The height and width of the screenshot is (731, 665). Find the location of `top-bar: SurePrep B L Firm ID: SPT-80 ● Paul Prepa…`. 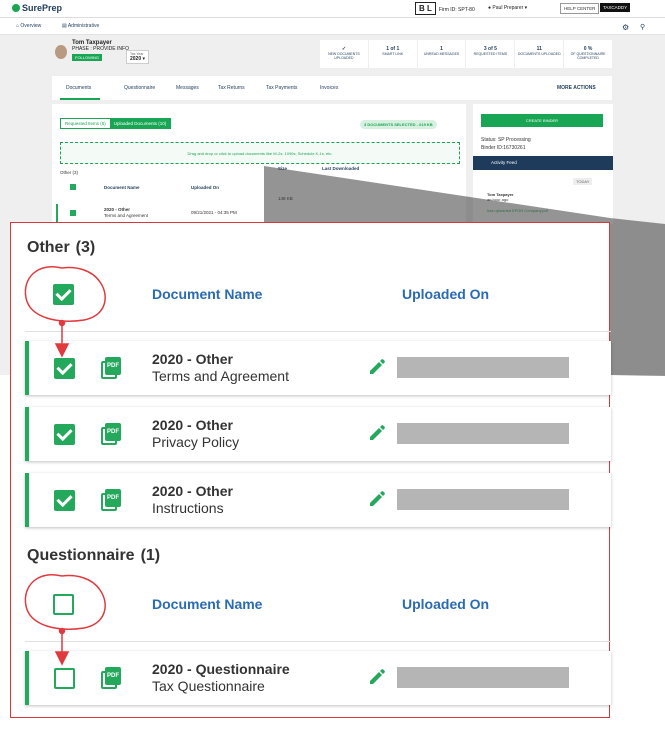

top-bar: SurePrep B L Firm ID: SPT-80 ● Paul Prepa… is located at coordinates (332, 9).